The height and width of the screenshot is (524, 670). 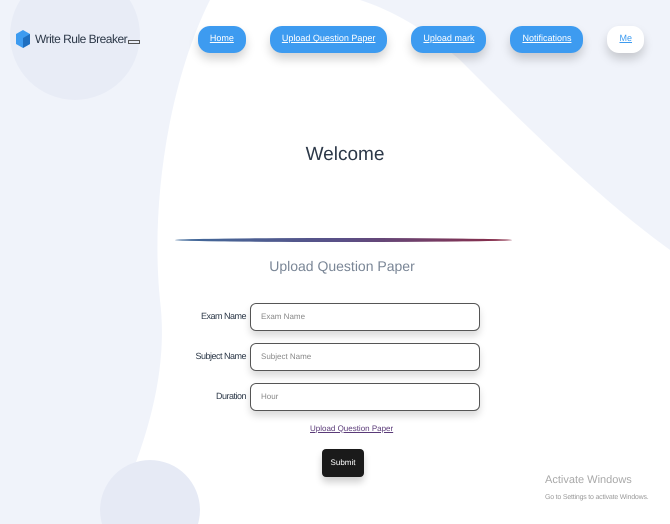 I want to click on nav-link: Upload Question Paper, so click(x=329, y=39).